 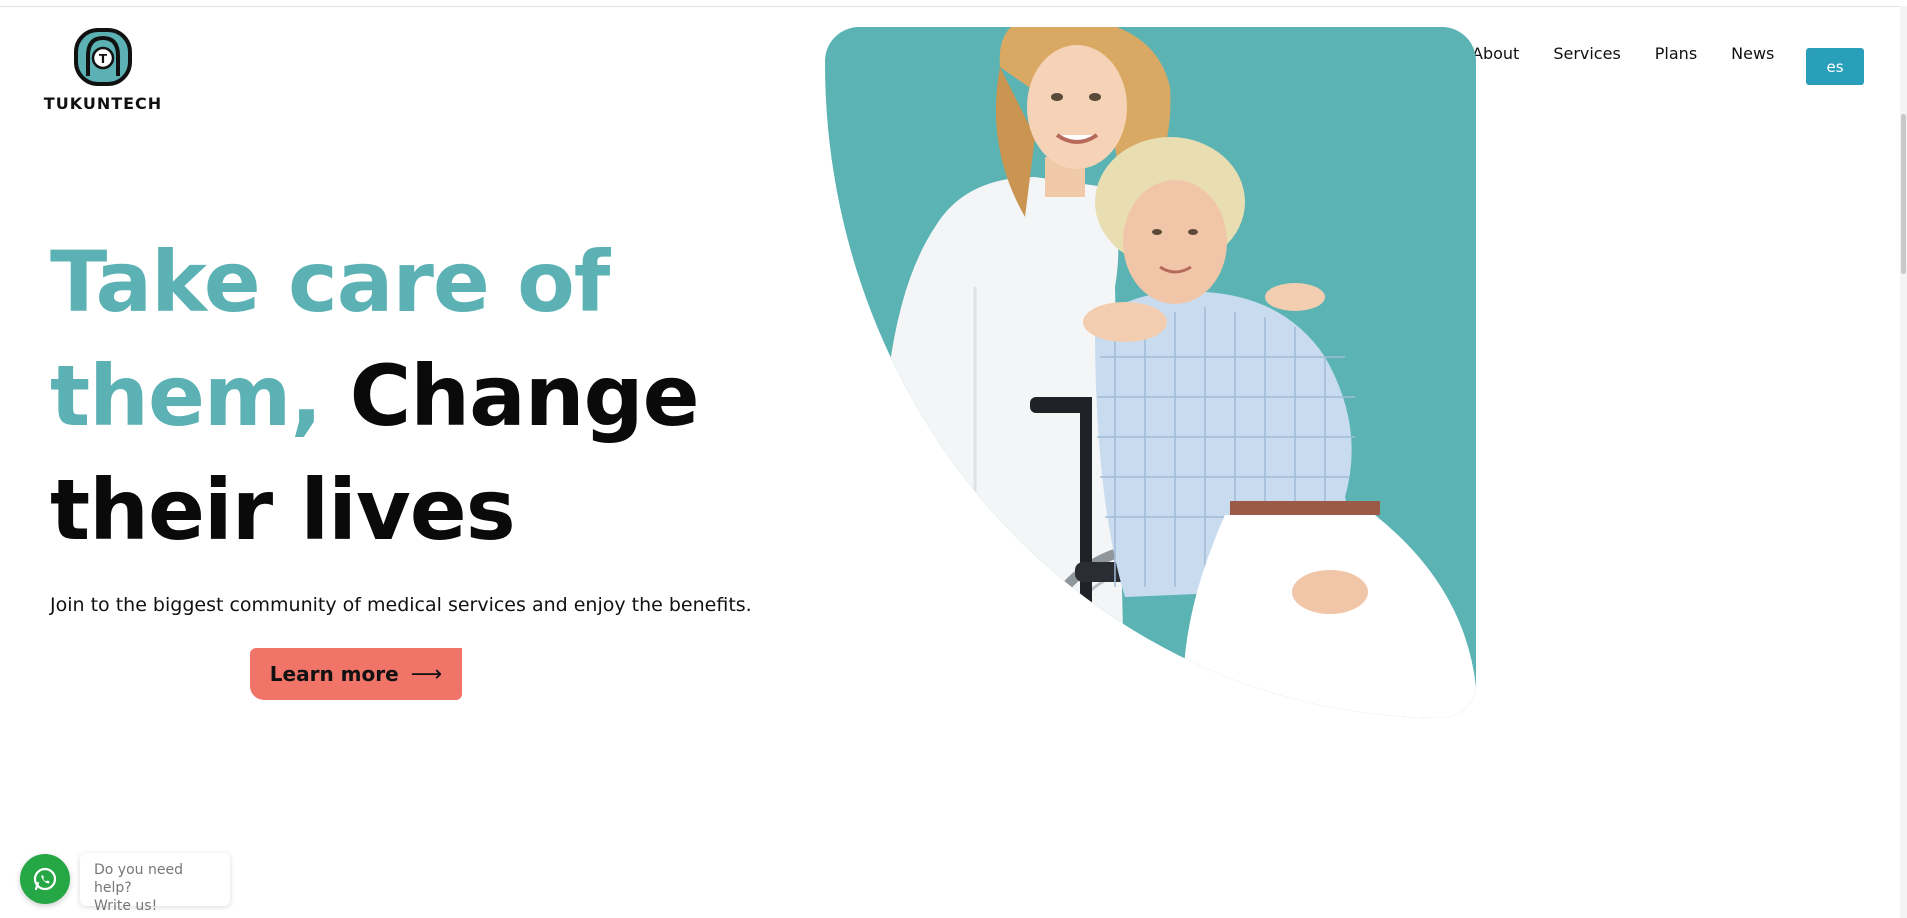 I want to click on page-scrollbar, so click(x=1903, y=462).